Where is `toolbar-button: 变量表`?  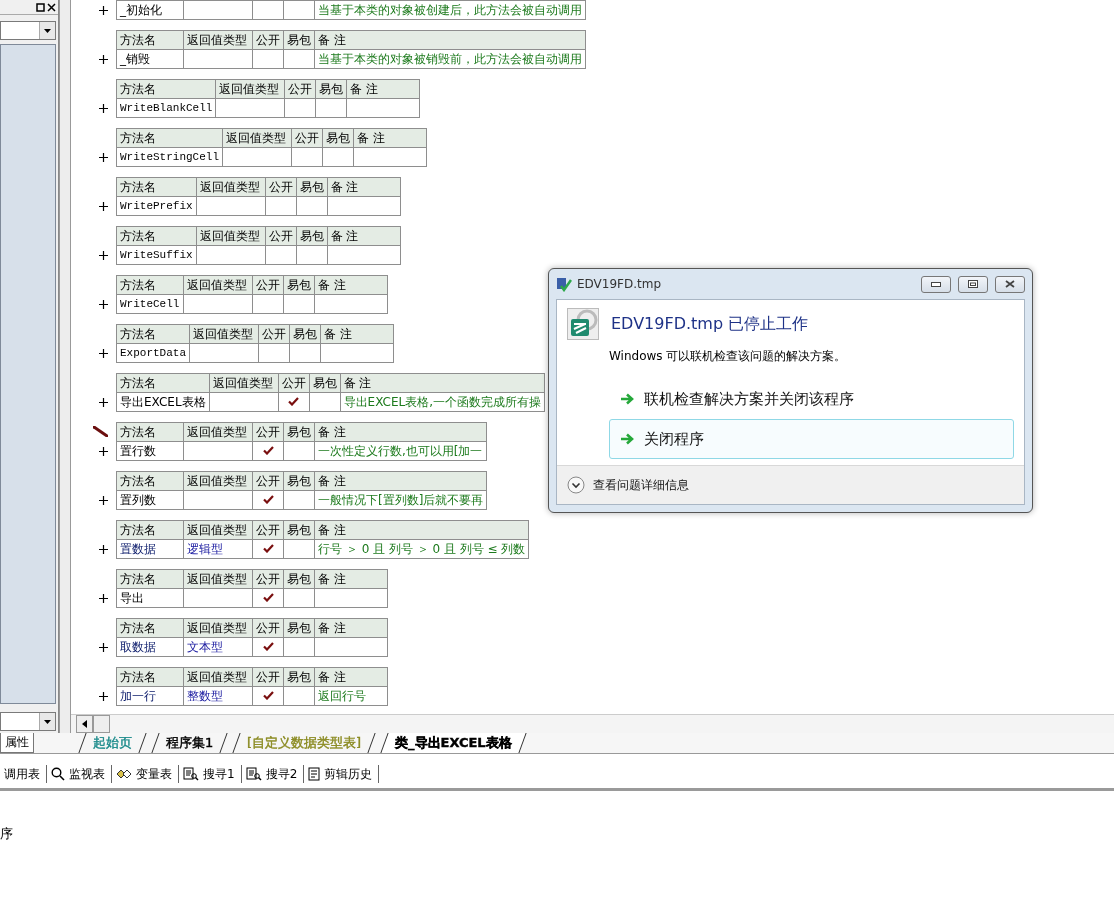
toolbar-button: 变量表 is located at coordinates (145, 774).